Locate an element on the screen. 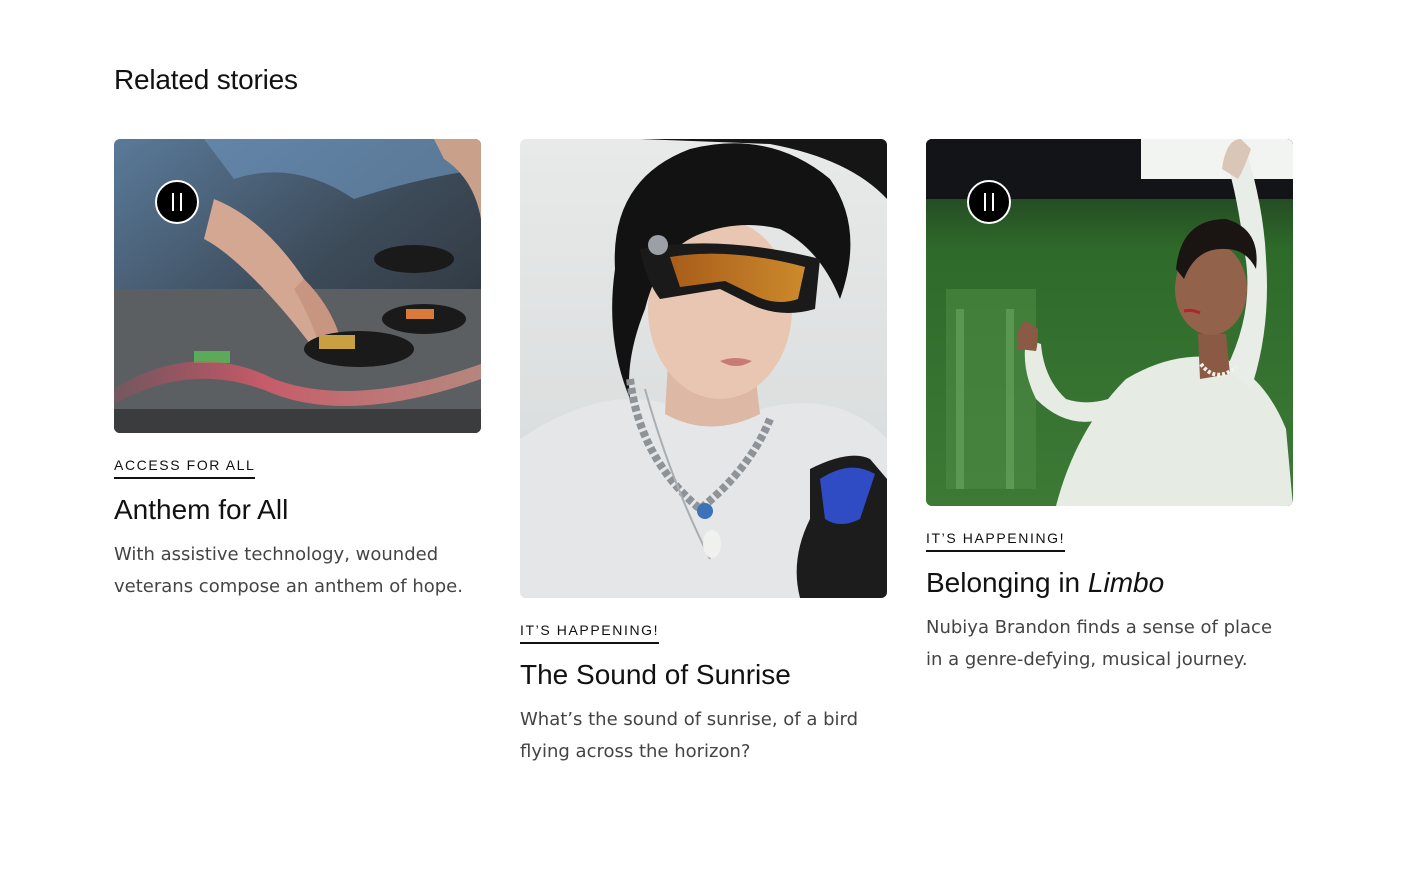 The width and height of the screenshot is (1406, 889). story-headline: Belonging in Limbo is located at coordinates (1109, 583).